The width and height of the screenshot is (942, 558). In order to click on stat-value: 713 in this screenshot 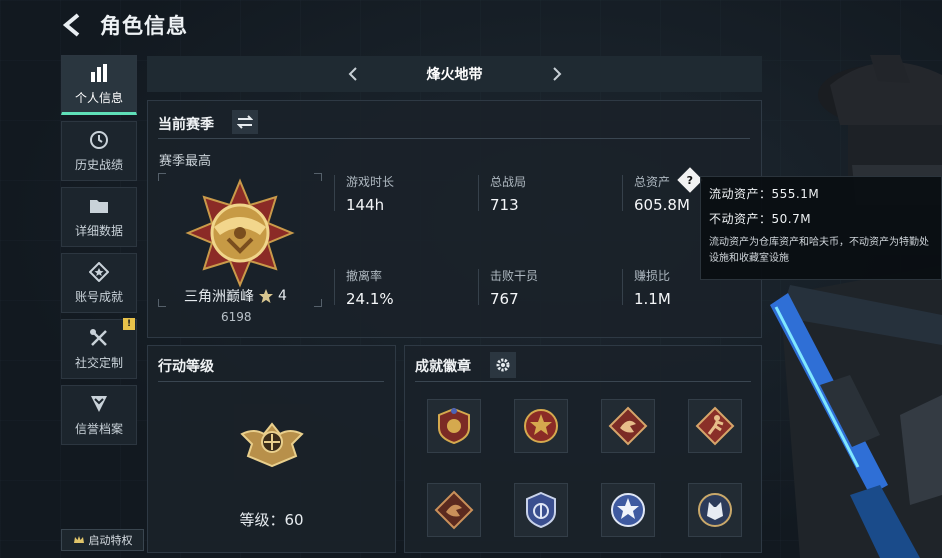, I will do `click(504, 205)`.